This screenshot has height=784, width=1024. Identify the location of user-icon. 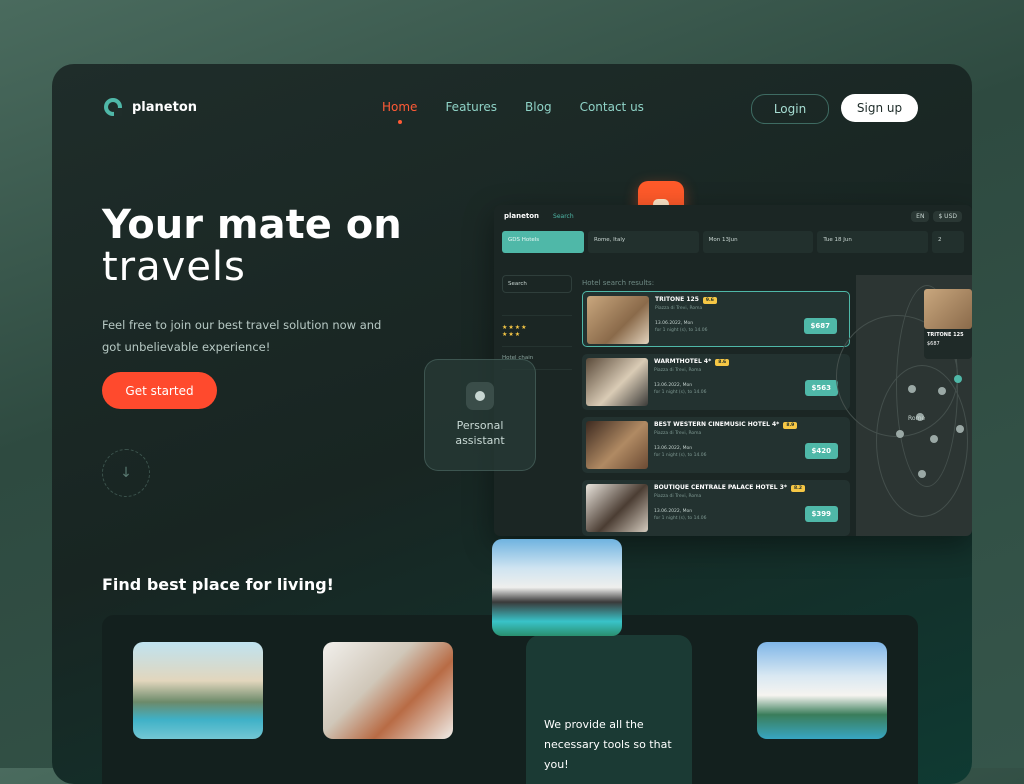
(480, 396).